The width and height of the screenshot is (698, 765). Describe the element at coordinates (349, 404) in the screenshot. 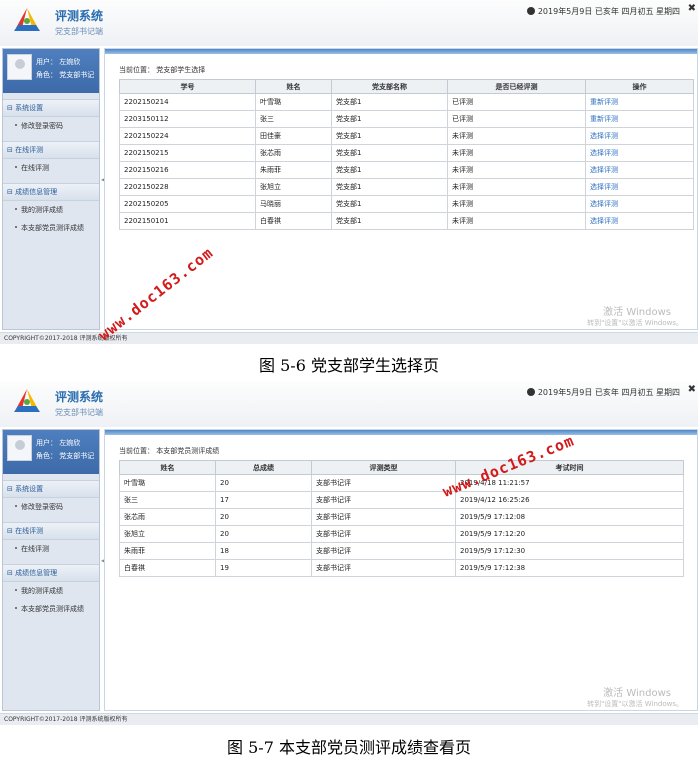

I see `app-header: 评测系统 党支部书记端 2019年5月9日 已亥年 四月初五 星期四 ✖` at that location.